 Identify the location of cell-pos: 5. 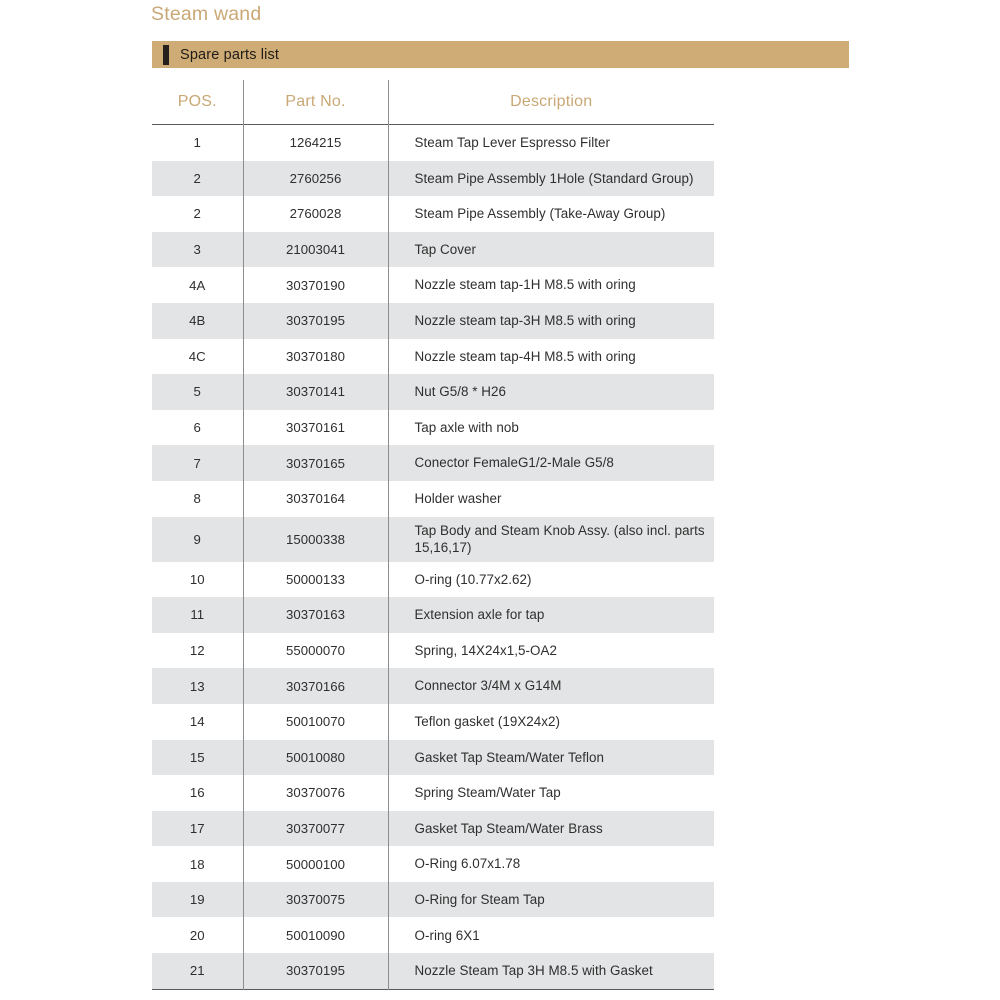
(197, 392).